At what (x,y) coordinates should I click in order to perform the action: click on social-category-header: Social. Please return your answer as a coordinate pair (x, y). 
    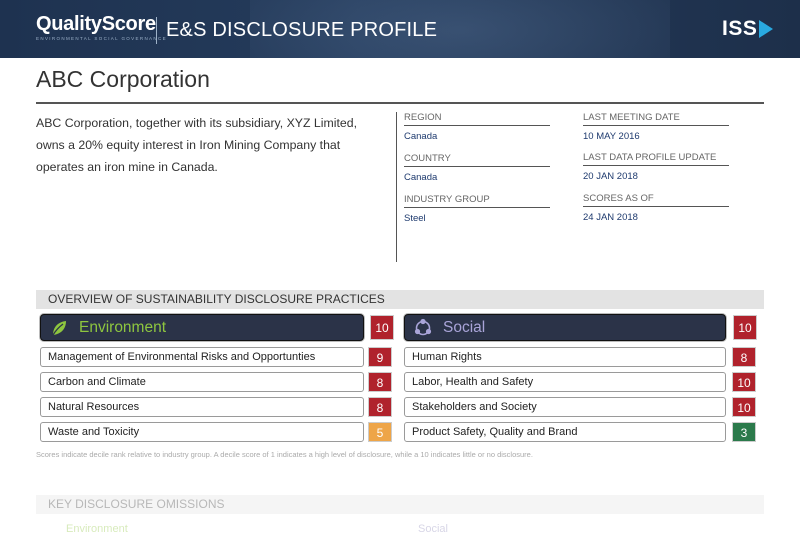
    Looking at the image, I should click on (565, 327).